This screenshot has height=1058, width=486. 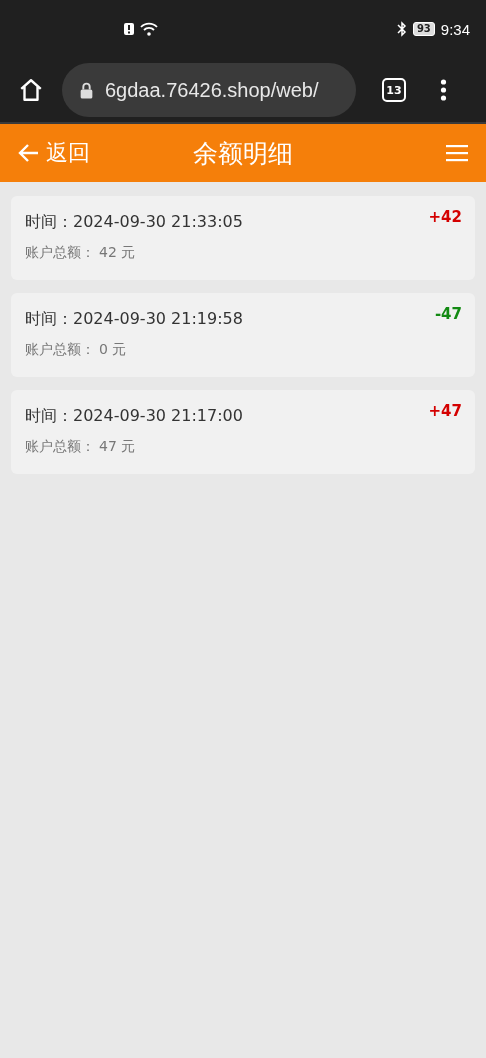 What do you see at coordinates (423, 29) in the screenshot?
I see `battery-level: 93` at bounding box center [423, 29].